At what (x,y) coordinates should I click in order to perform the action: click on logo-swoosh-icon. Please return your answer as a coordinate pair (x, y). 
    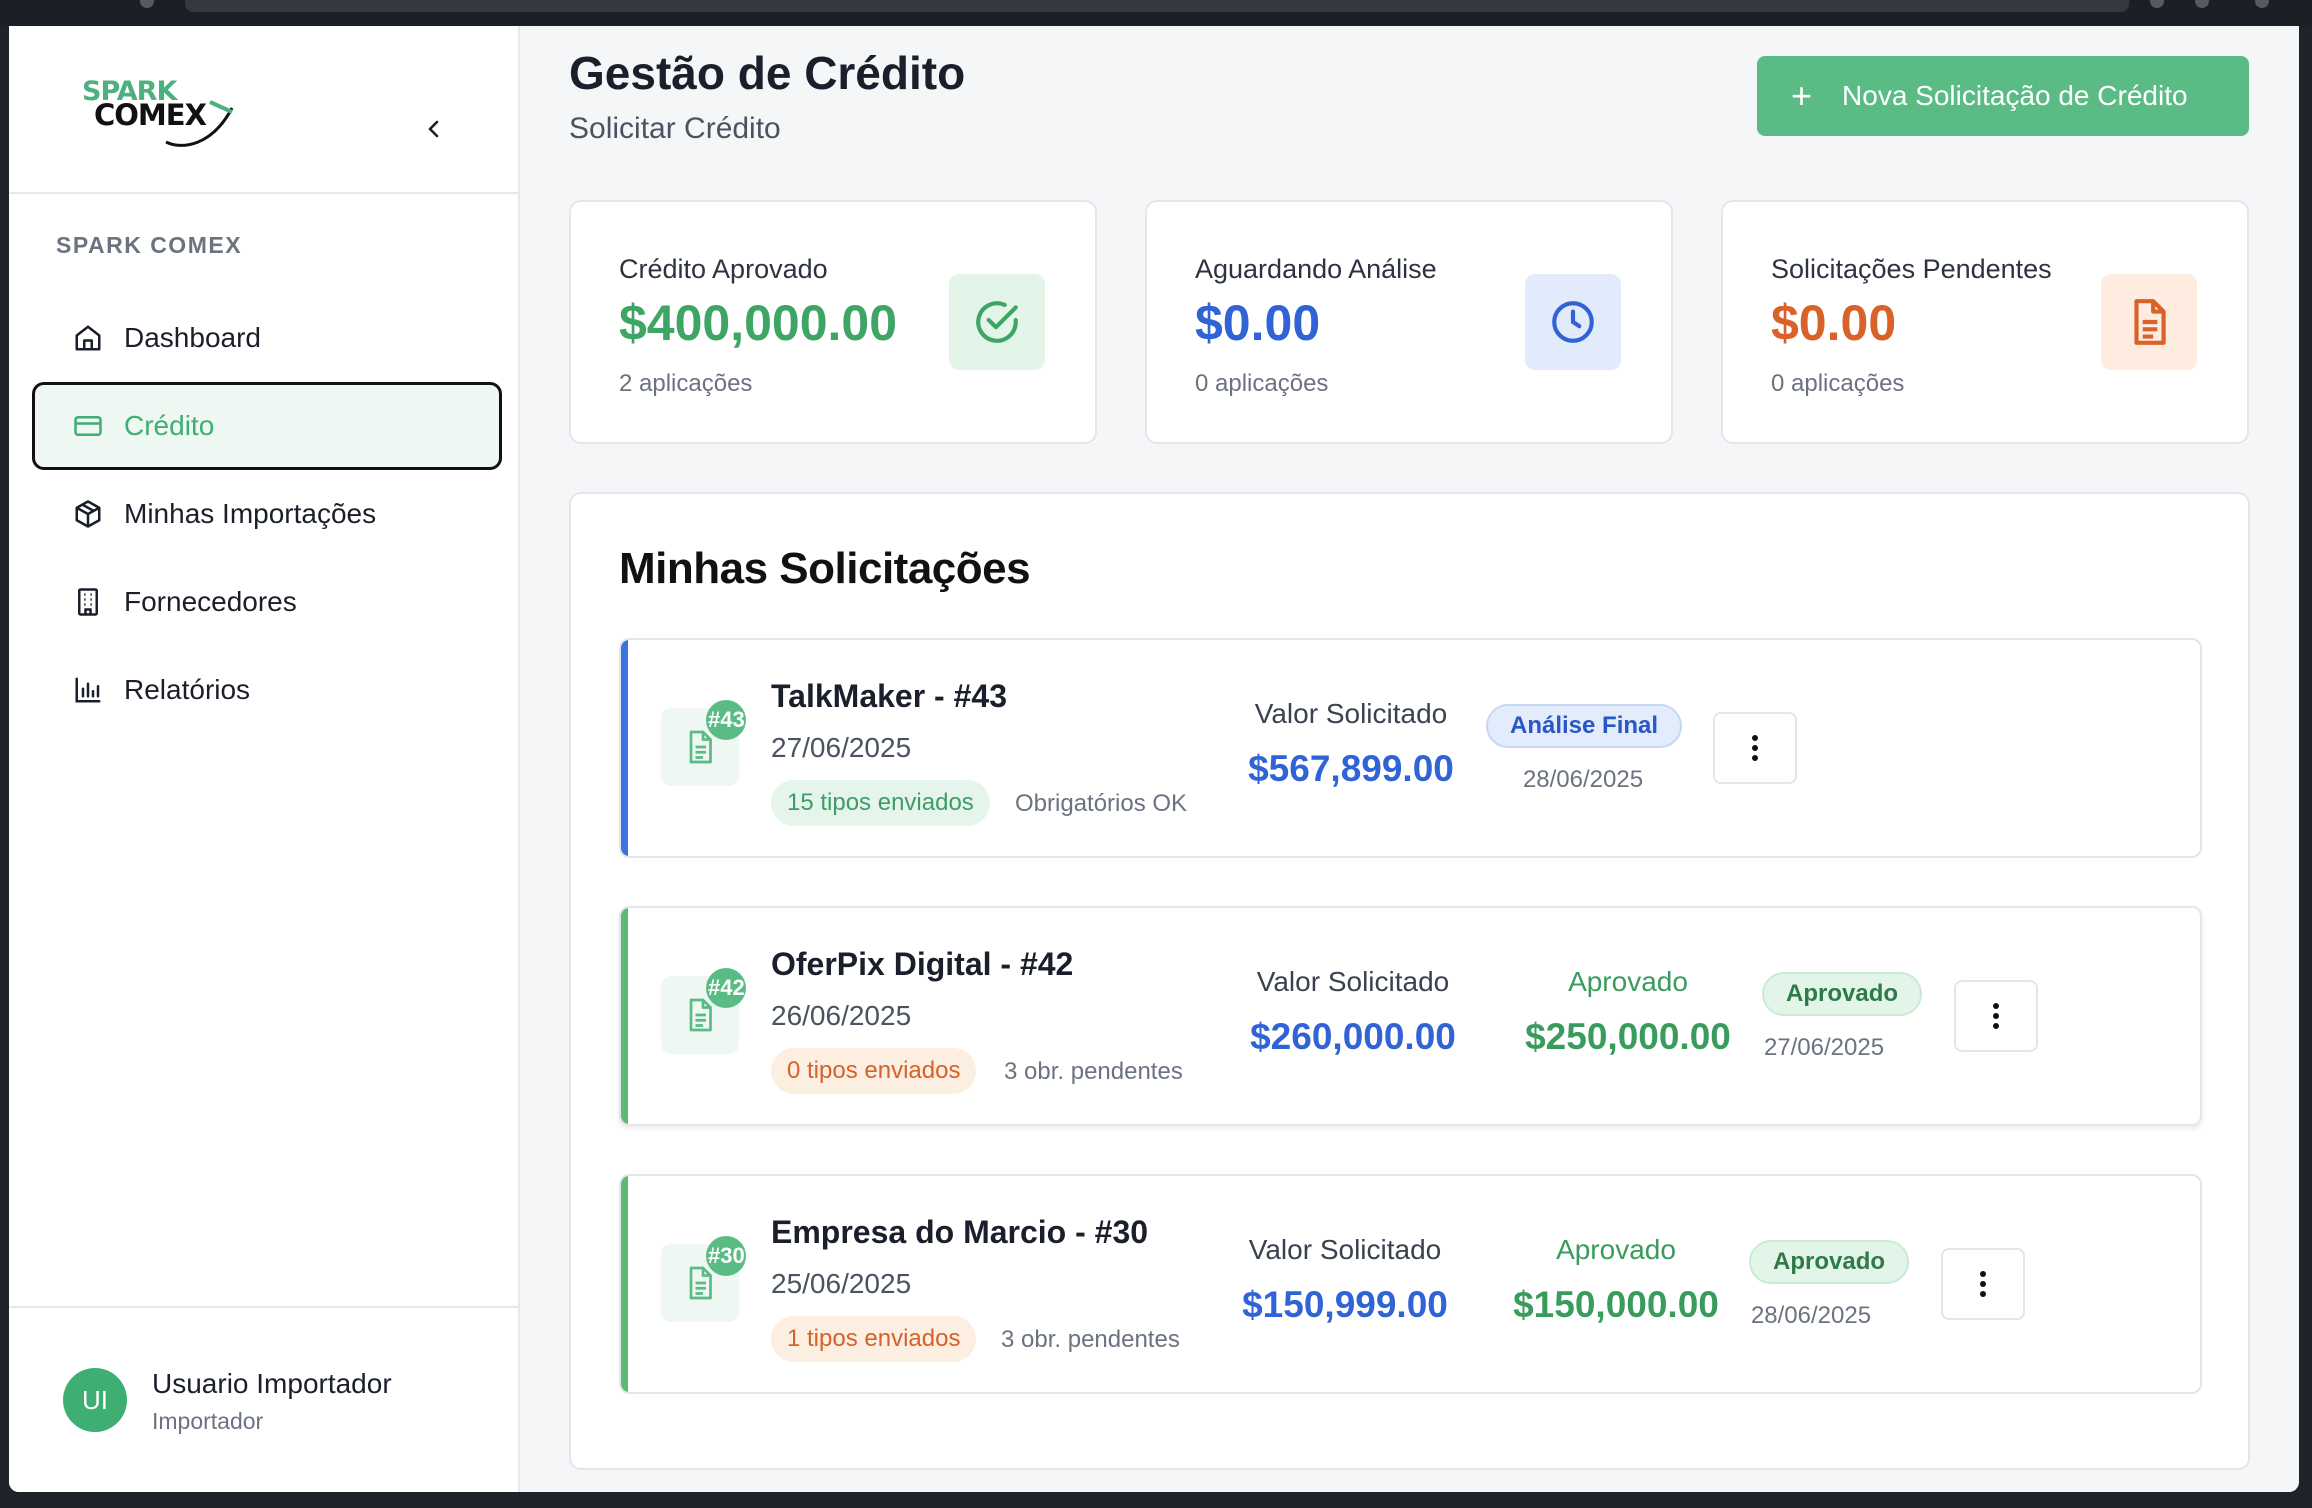
    Looking at the image, I should click on (199, 123).